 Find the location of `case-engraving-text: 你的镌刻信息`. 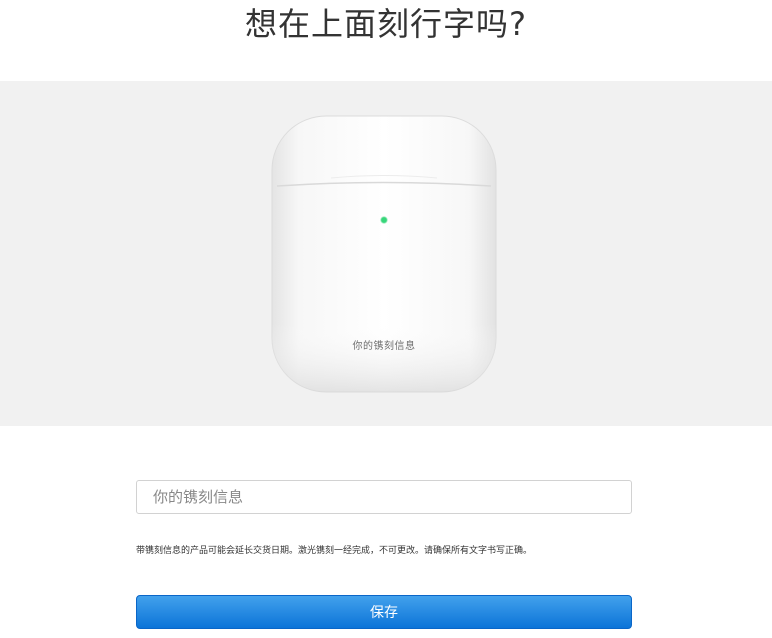

case-engraving-text: 你的镌刻信息 is located at coordinates (384, 346).